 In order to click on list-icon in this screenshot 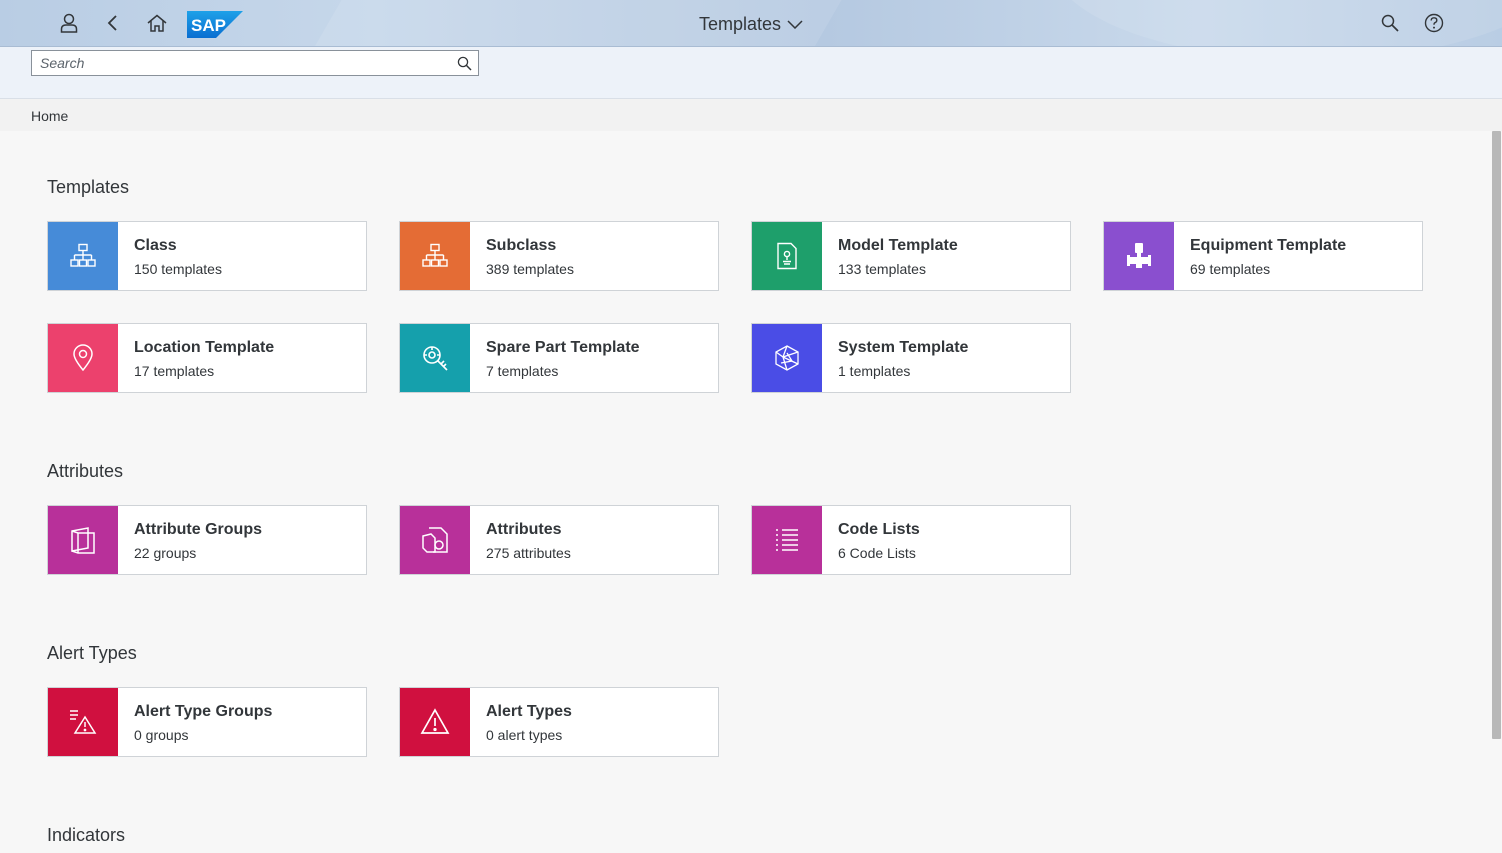, I will do `click(787, 540)`.